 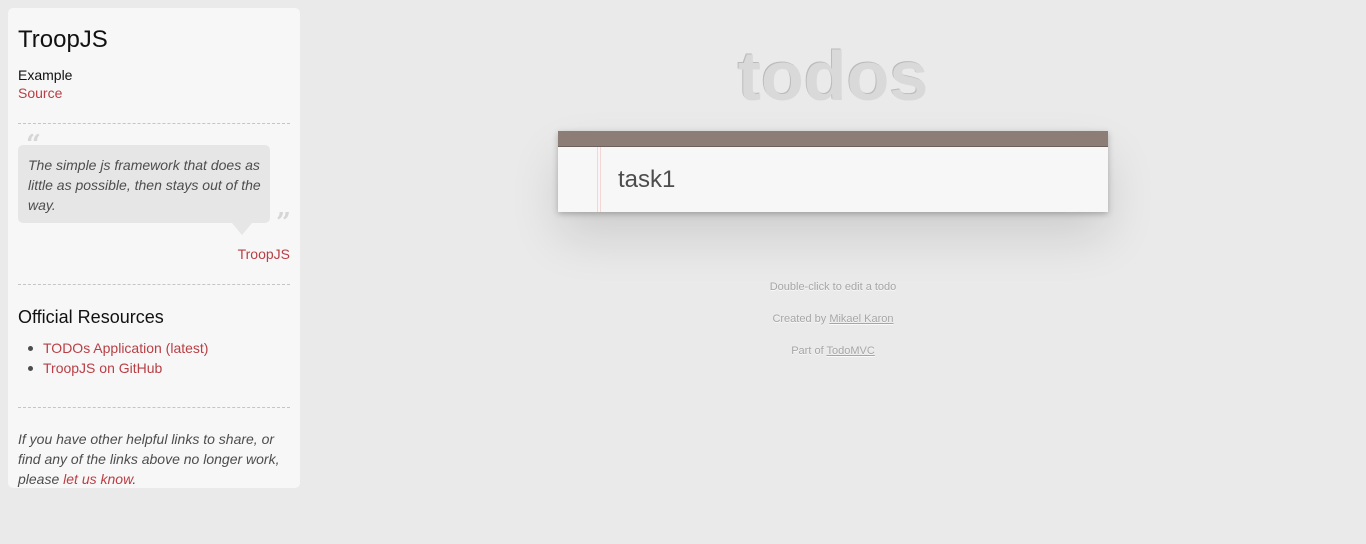 I want to click on resources-heading: Official Resources, so click(x=91, y=317).